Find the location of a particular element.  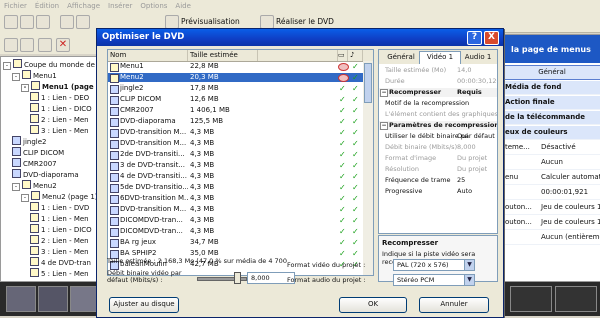

property-row: − Paramètres de recompression is located at coordinates (438, 125).